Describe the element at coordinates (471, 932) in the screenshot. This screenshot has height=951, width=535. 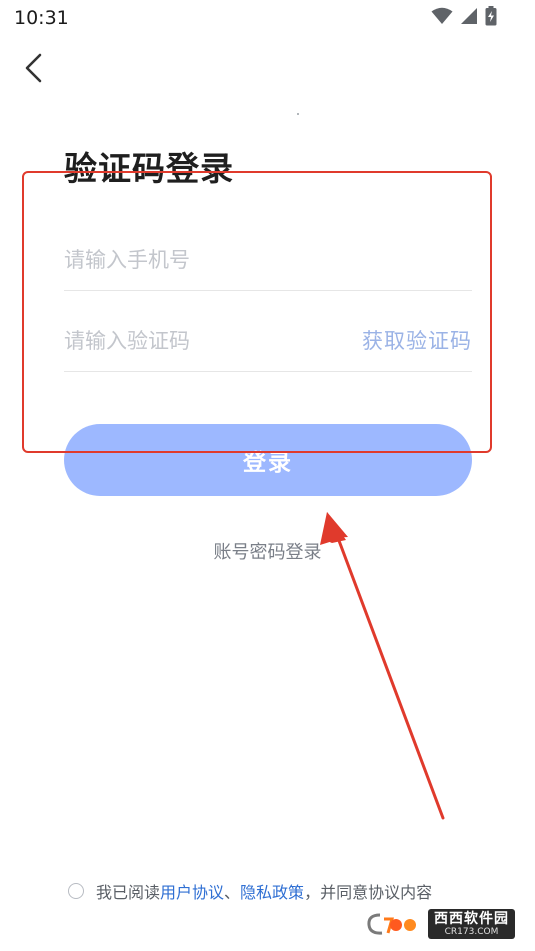
I see `watermark-sub: CR173.COM` at that location.